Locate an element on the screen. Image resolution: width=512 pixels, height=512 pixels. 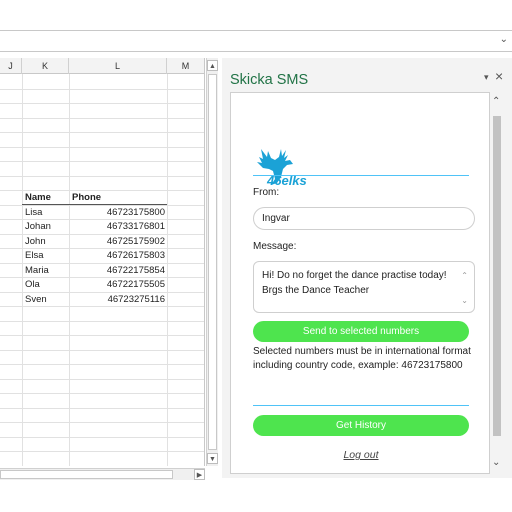
column-headers: J K L M is located at coordinates (102, 66).